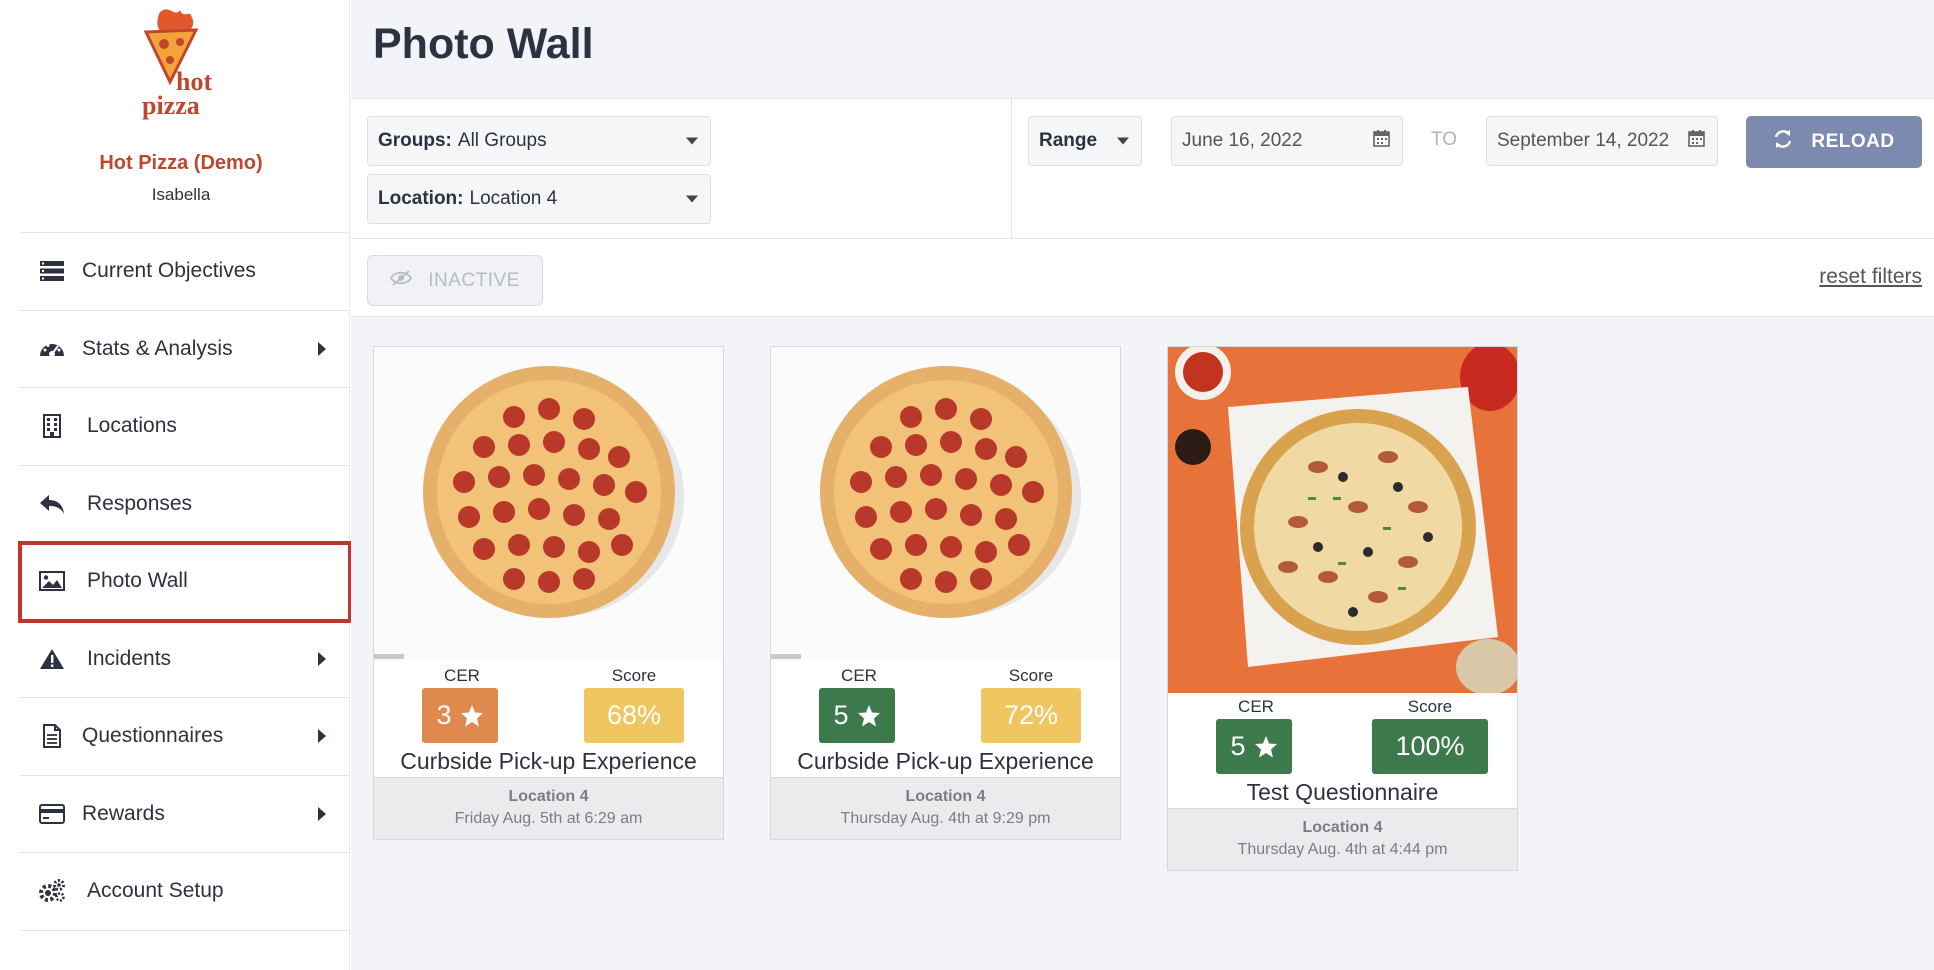 This screenshot has height=970, width=1934. What do you see at coordinates (1068, 140) in the screenshot?
I see `range-select-label: Range` at bounding box center [1068, 140].